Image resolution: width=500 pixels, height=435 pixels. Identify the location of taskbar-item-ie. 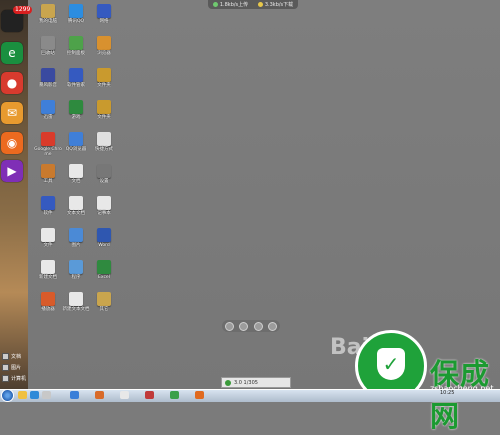
(34, 395).